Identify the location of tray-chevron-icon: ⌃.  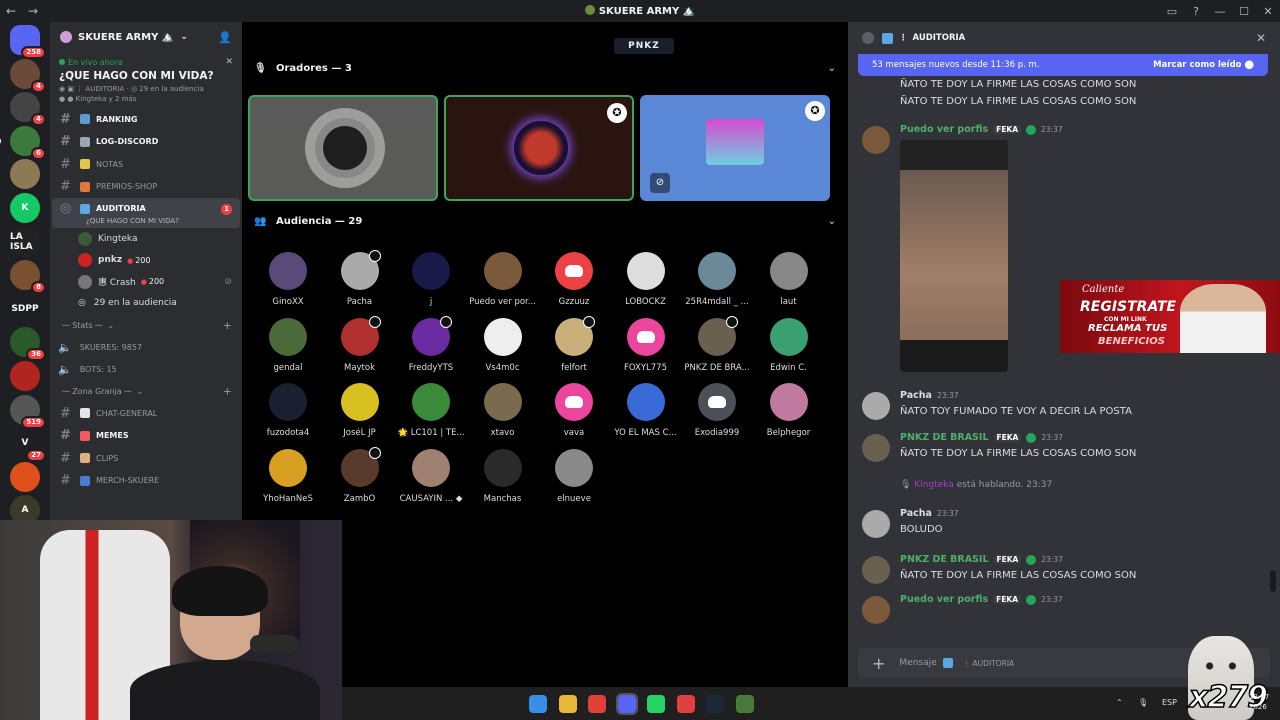
(1119, 702).